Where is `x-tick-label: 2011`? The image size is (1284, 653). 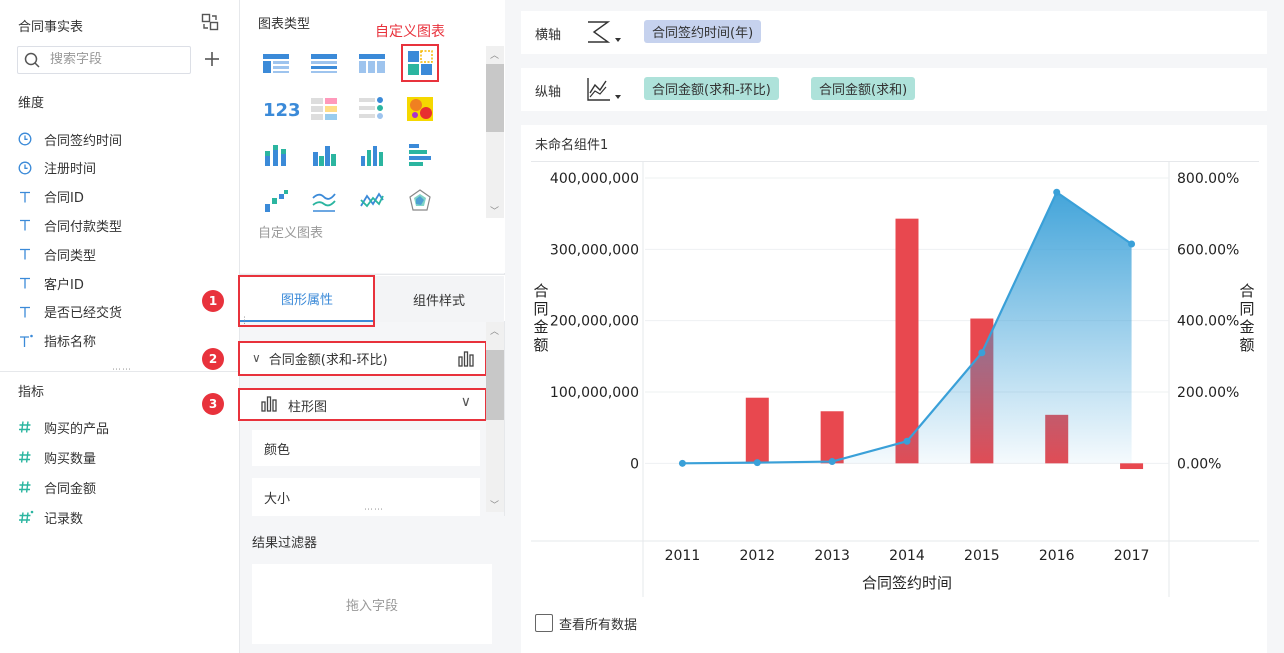
x-tick-label: 2011 is located at coordinates (683, 556).